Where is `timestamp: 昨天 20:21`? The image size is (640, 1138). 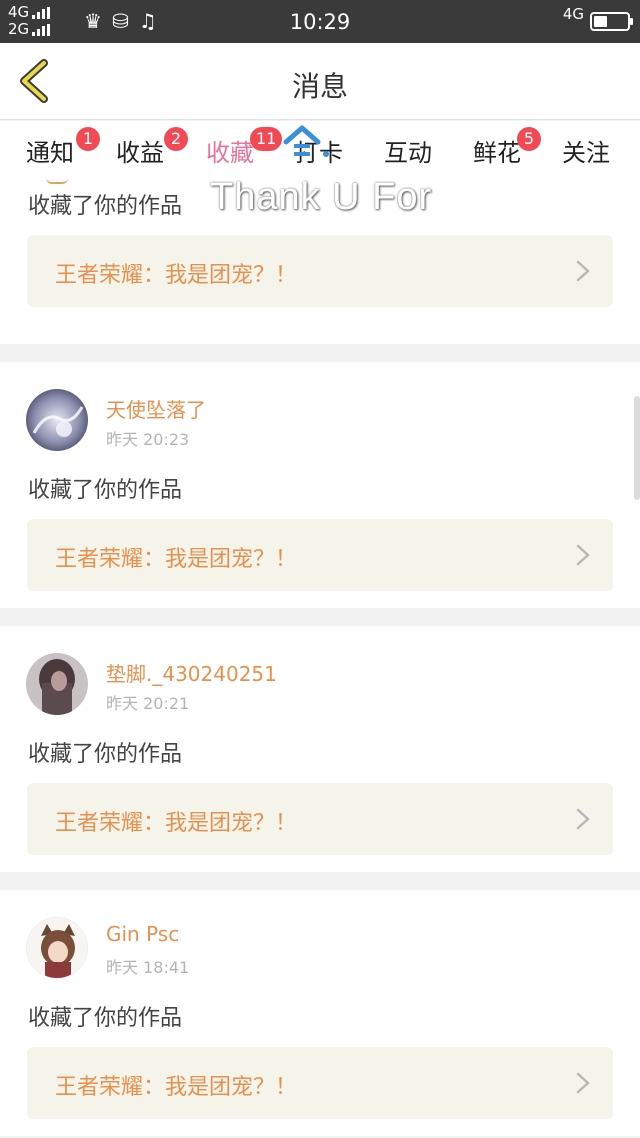 timestamp: 昨天 20:21 is located at coordinates (148, 703).